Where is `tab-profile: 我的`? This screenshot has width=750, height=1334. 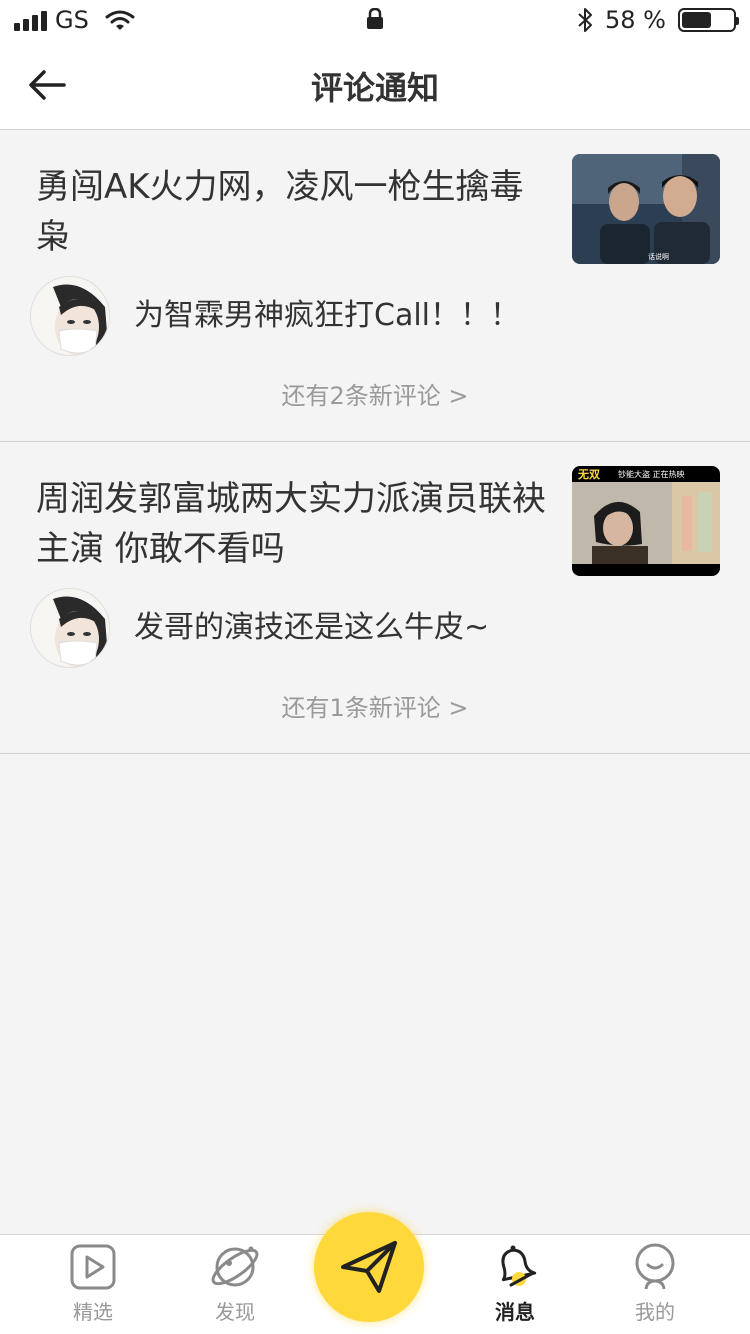 tab-profile: 我的 is located at coordinates (655, 1284).